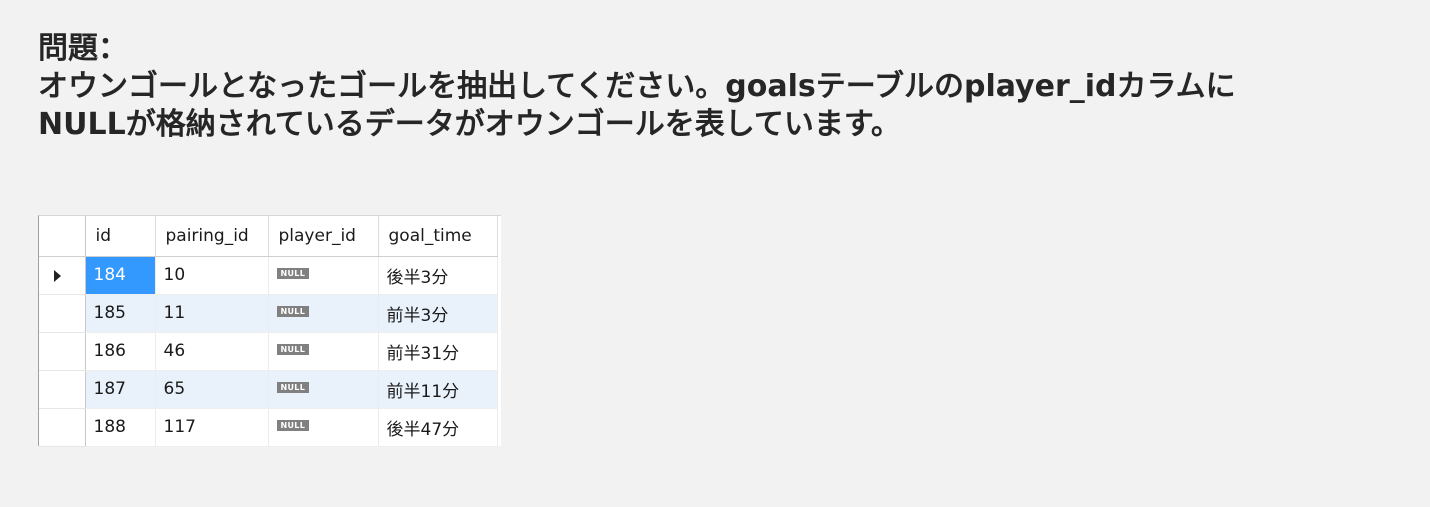 This screenshot has width=1430, height=507. Describe the element at coordinates (212, 427) in the screenshot. I see `cell-pairing-id: 117` at that location.